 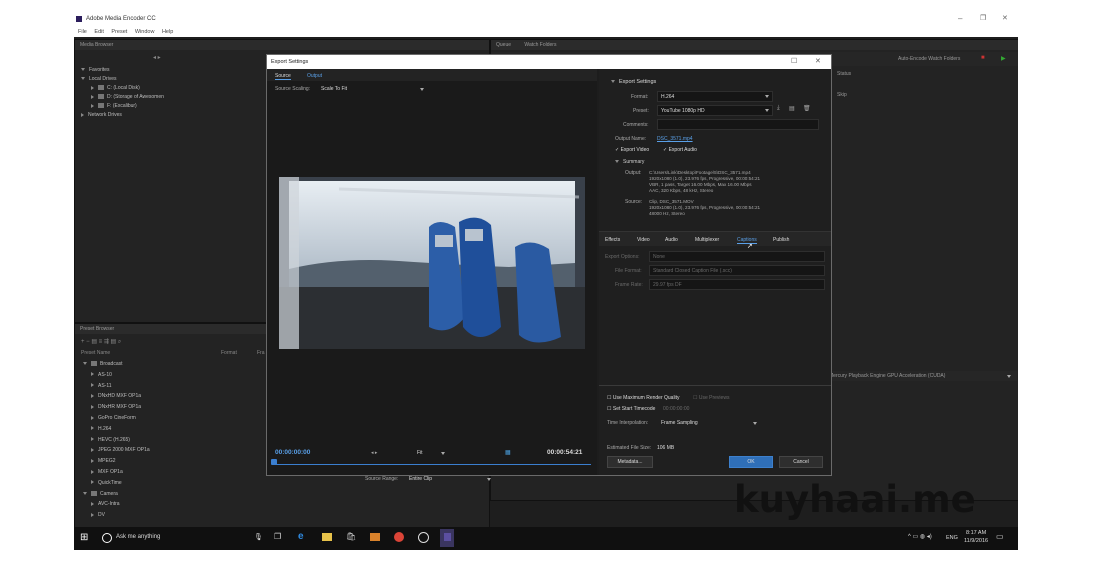 I want to click on preset-item: MXF OP1a, so click(x=173, y=472).